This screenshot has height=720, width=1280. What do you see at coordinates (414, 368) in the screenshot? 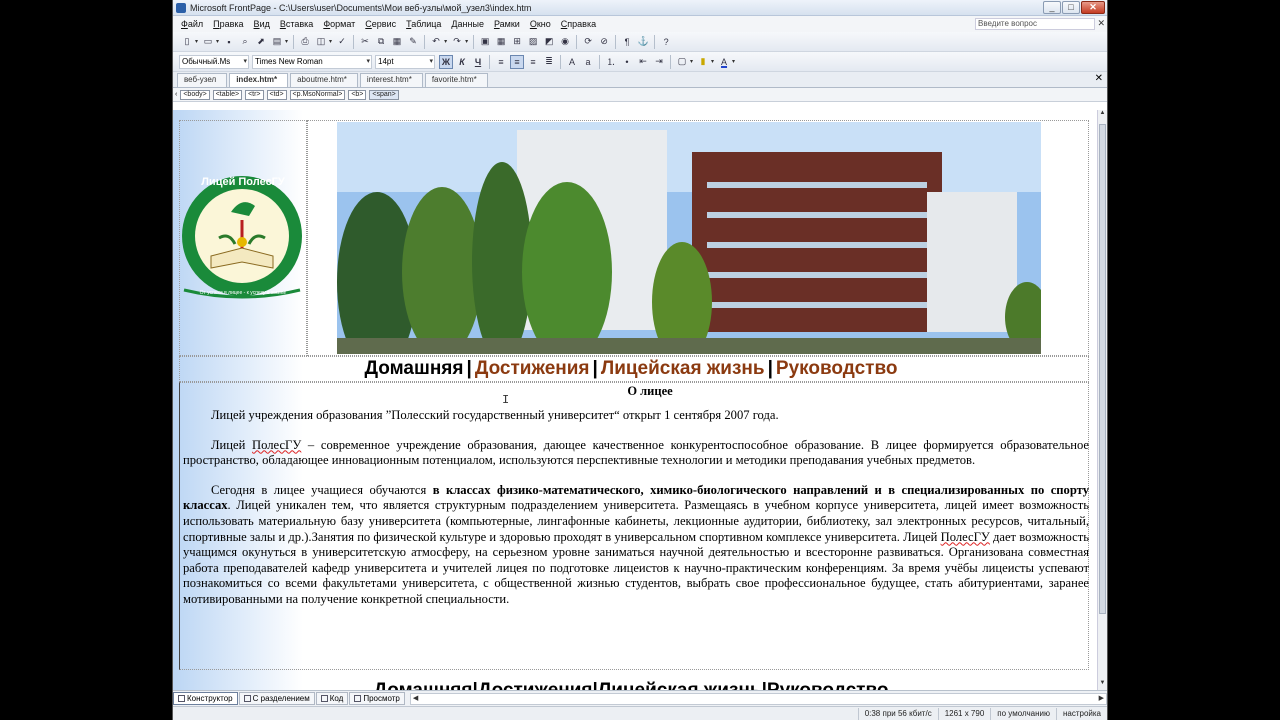
I see `nav-home-link: Домашняя` at bounding box center [414, 368].